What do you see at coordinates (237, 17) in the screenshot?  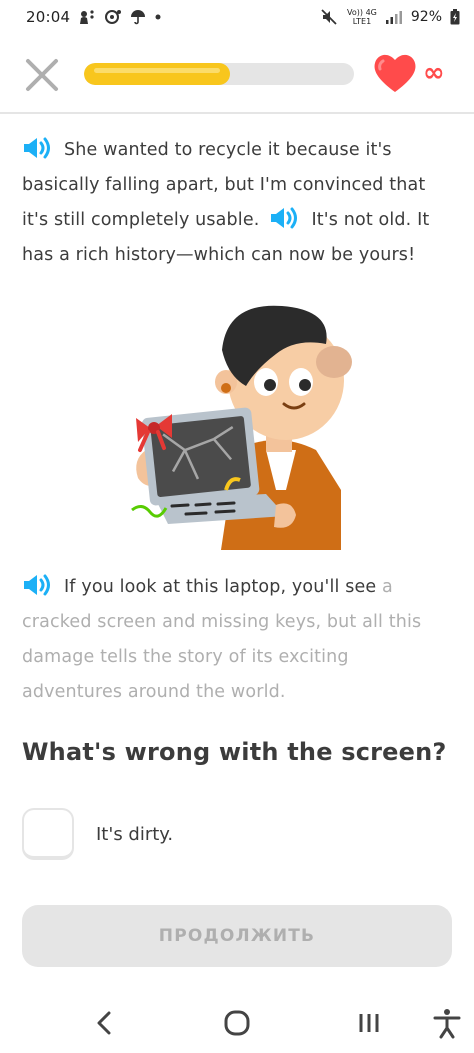 I see `status-bar: 20:04 Vo)) 4G LTE1 92%` at bounding box center [237, 17].